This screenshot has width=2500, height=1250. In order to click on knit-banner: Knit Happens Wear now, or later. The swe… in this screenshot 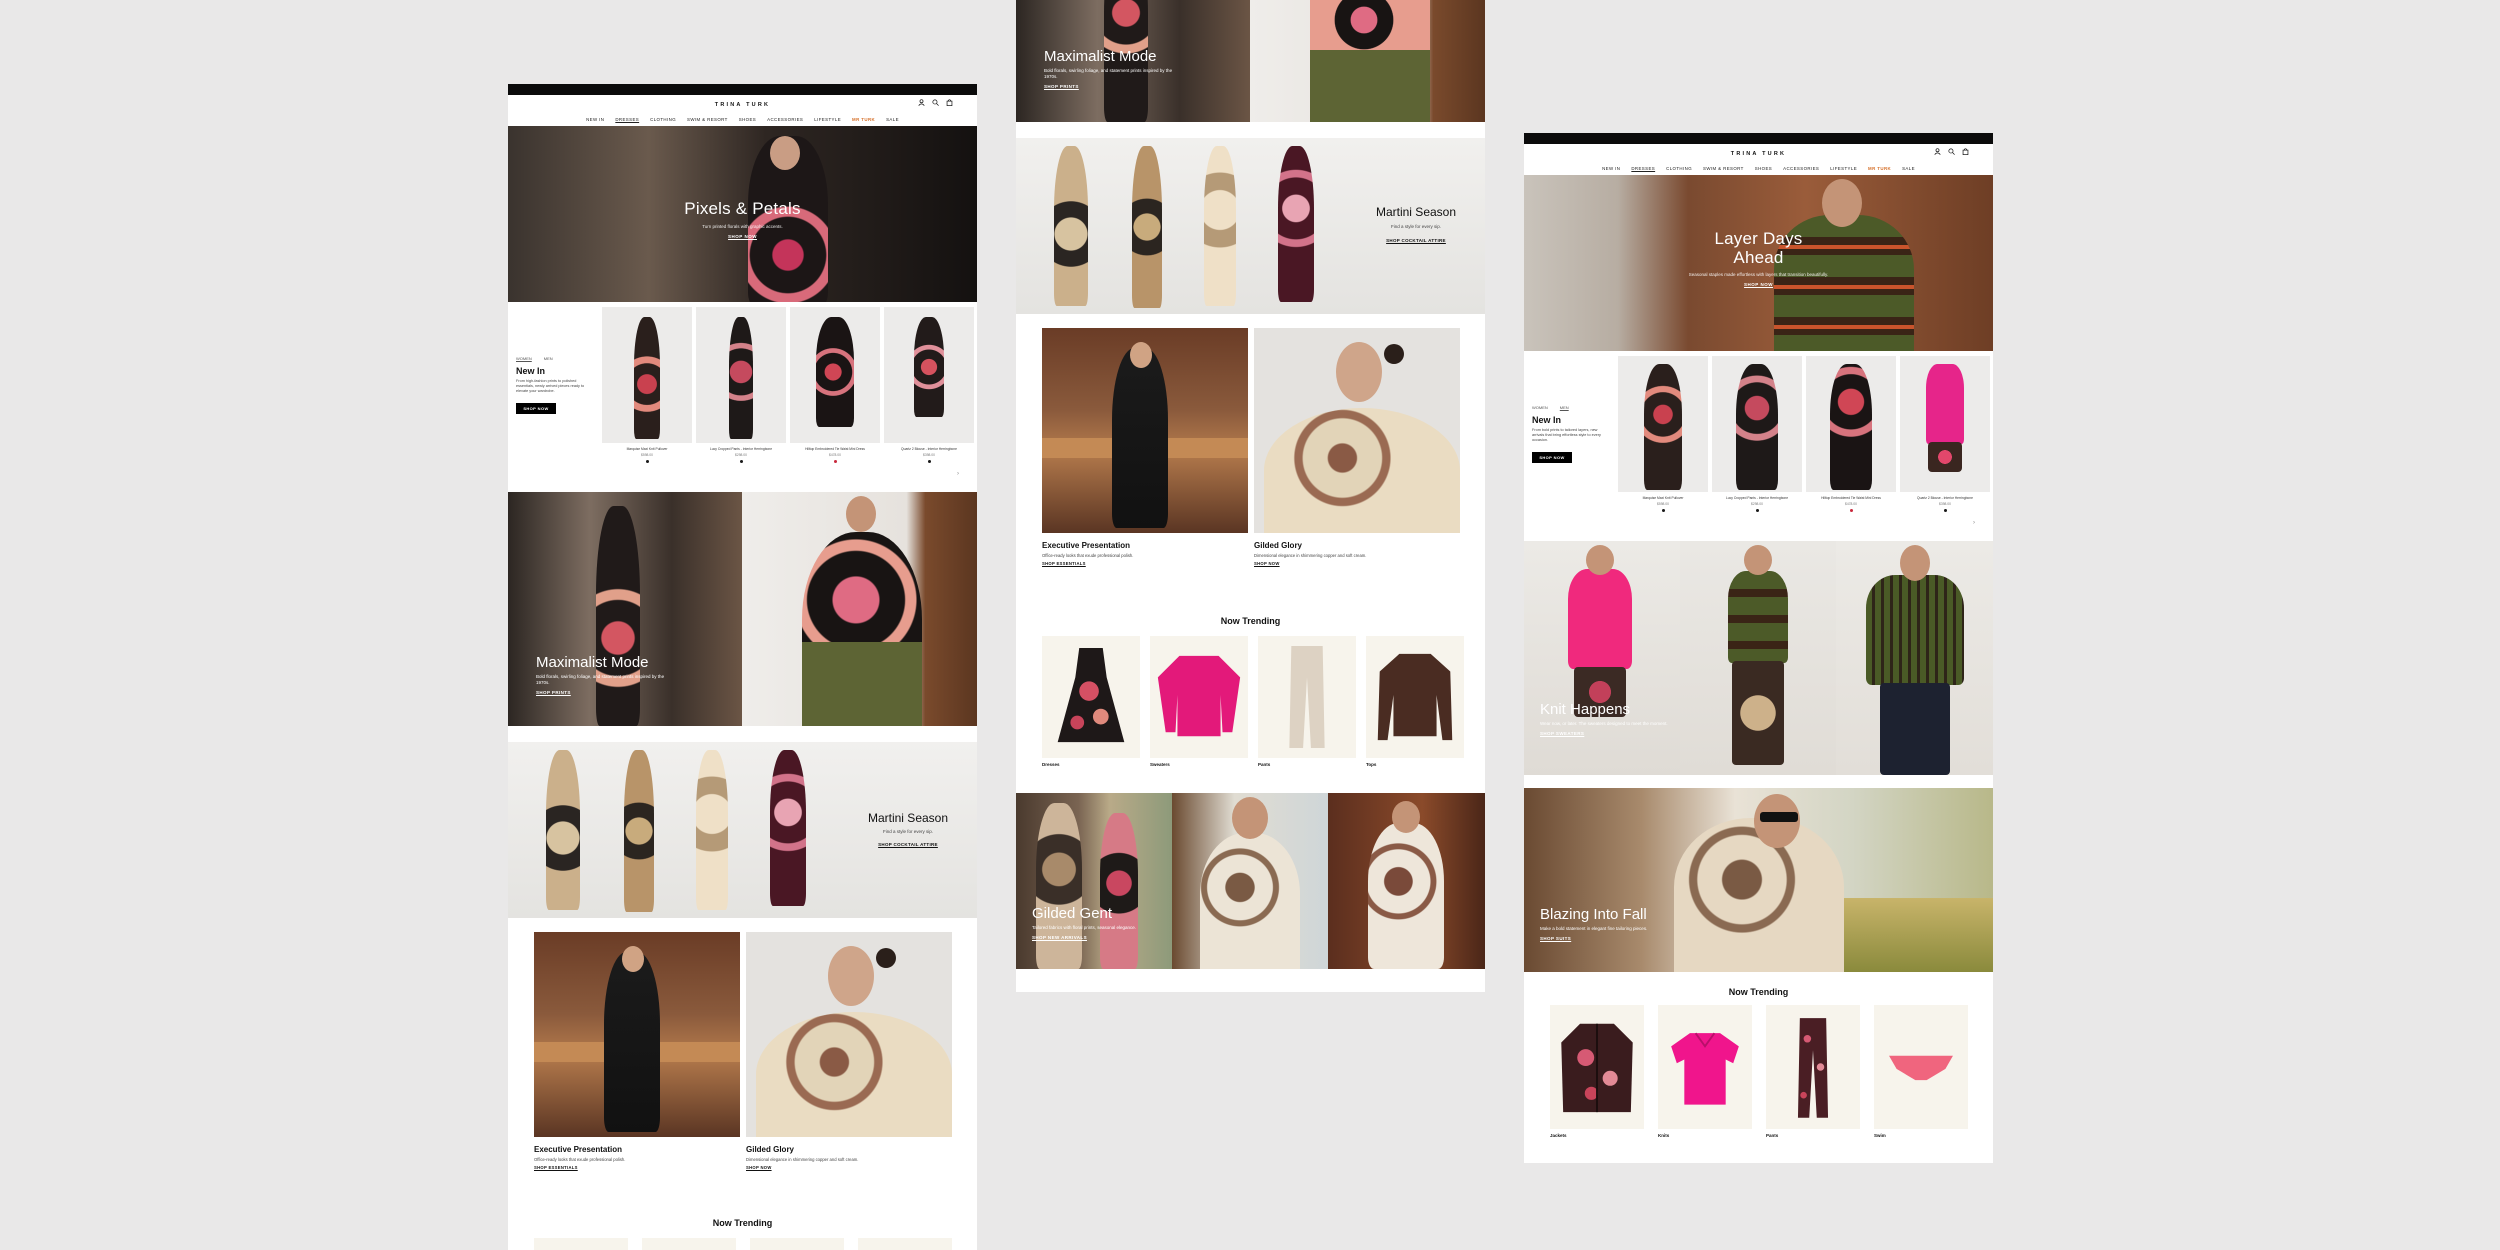, I will do `click(1758, 658)`.